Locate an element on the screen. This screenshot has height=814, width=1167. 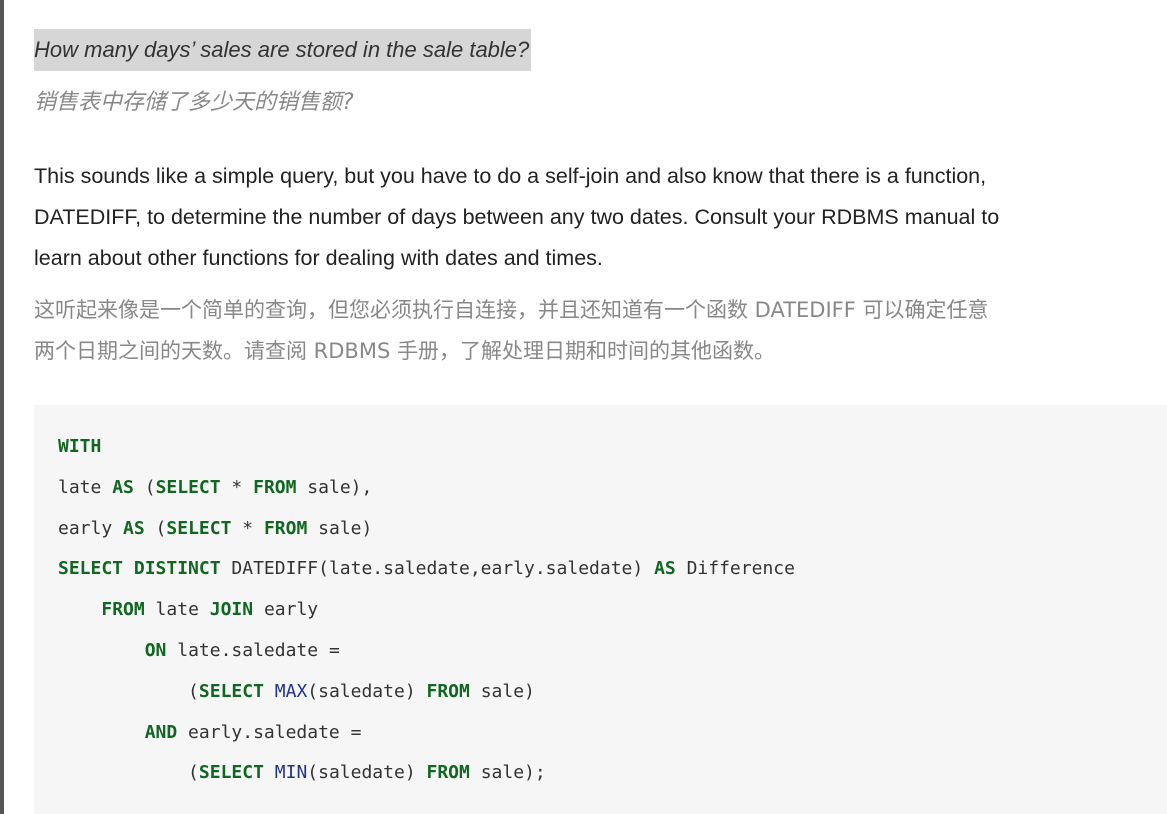
sql-function: MAX is located at coordinates (291, 691).